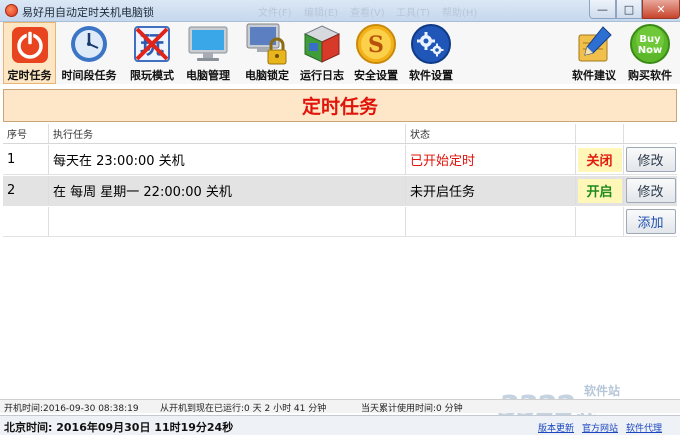 The height and width of the screenshot is (435, 680). What do you see at coordinates (208, 44) in the screenshot?
I see `monitor-icon` at bounding box center [208, 44].